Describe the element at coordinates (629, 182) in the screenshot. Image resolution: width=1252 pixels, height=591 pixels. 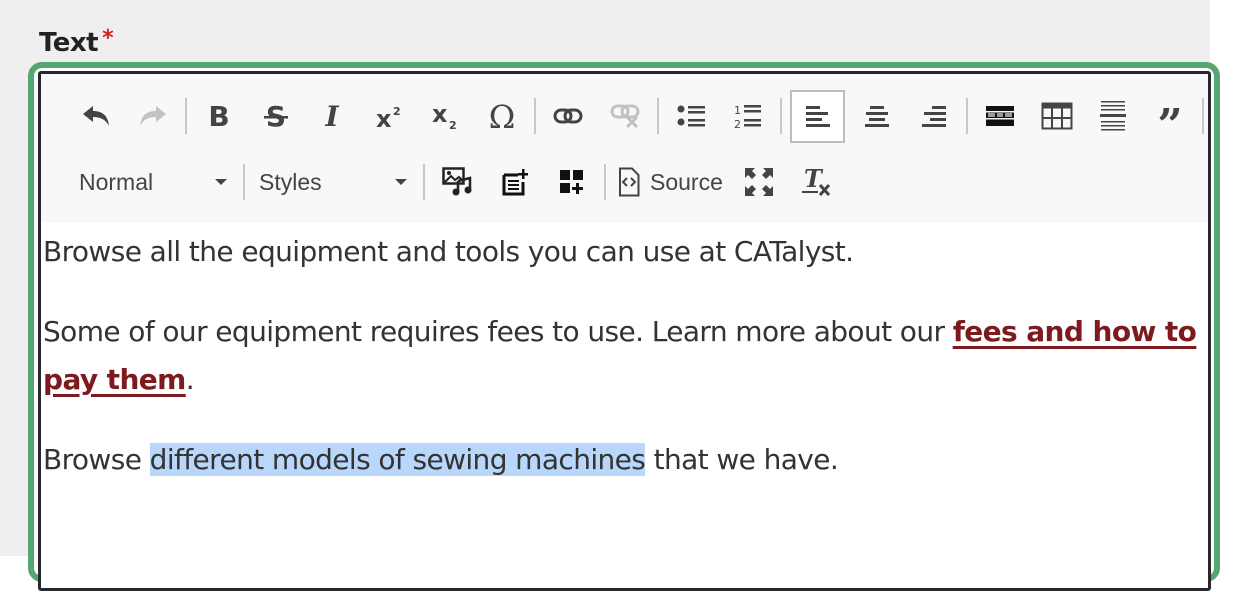
I see `source-code-icon` at that location.